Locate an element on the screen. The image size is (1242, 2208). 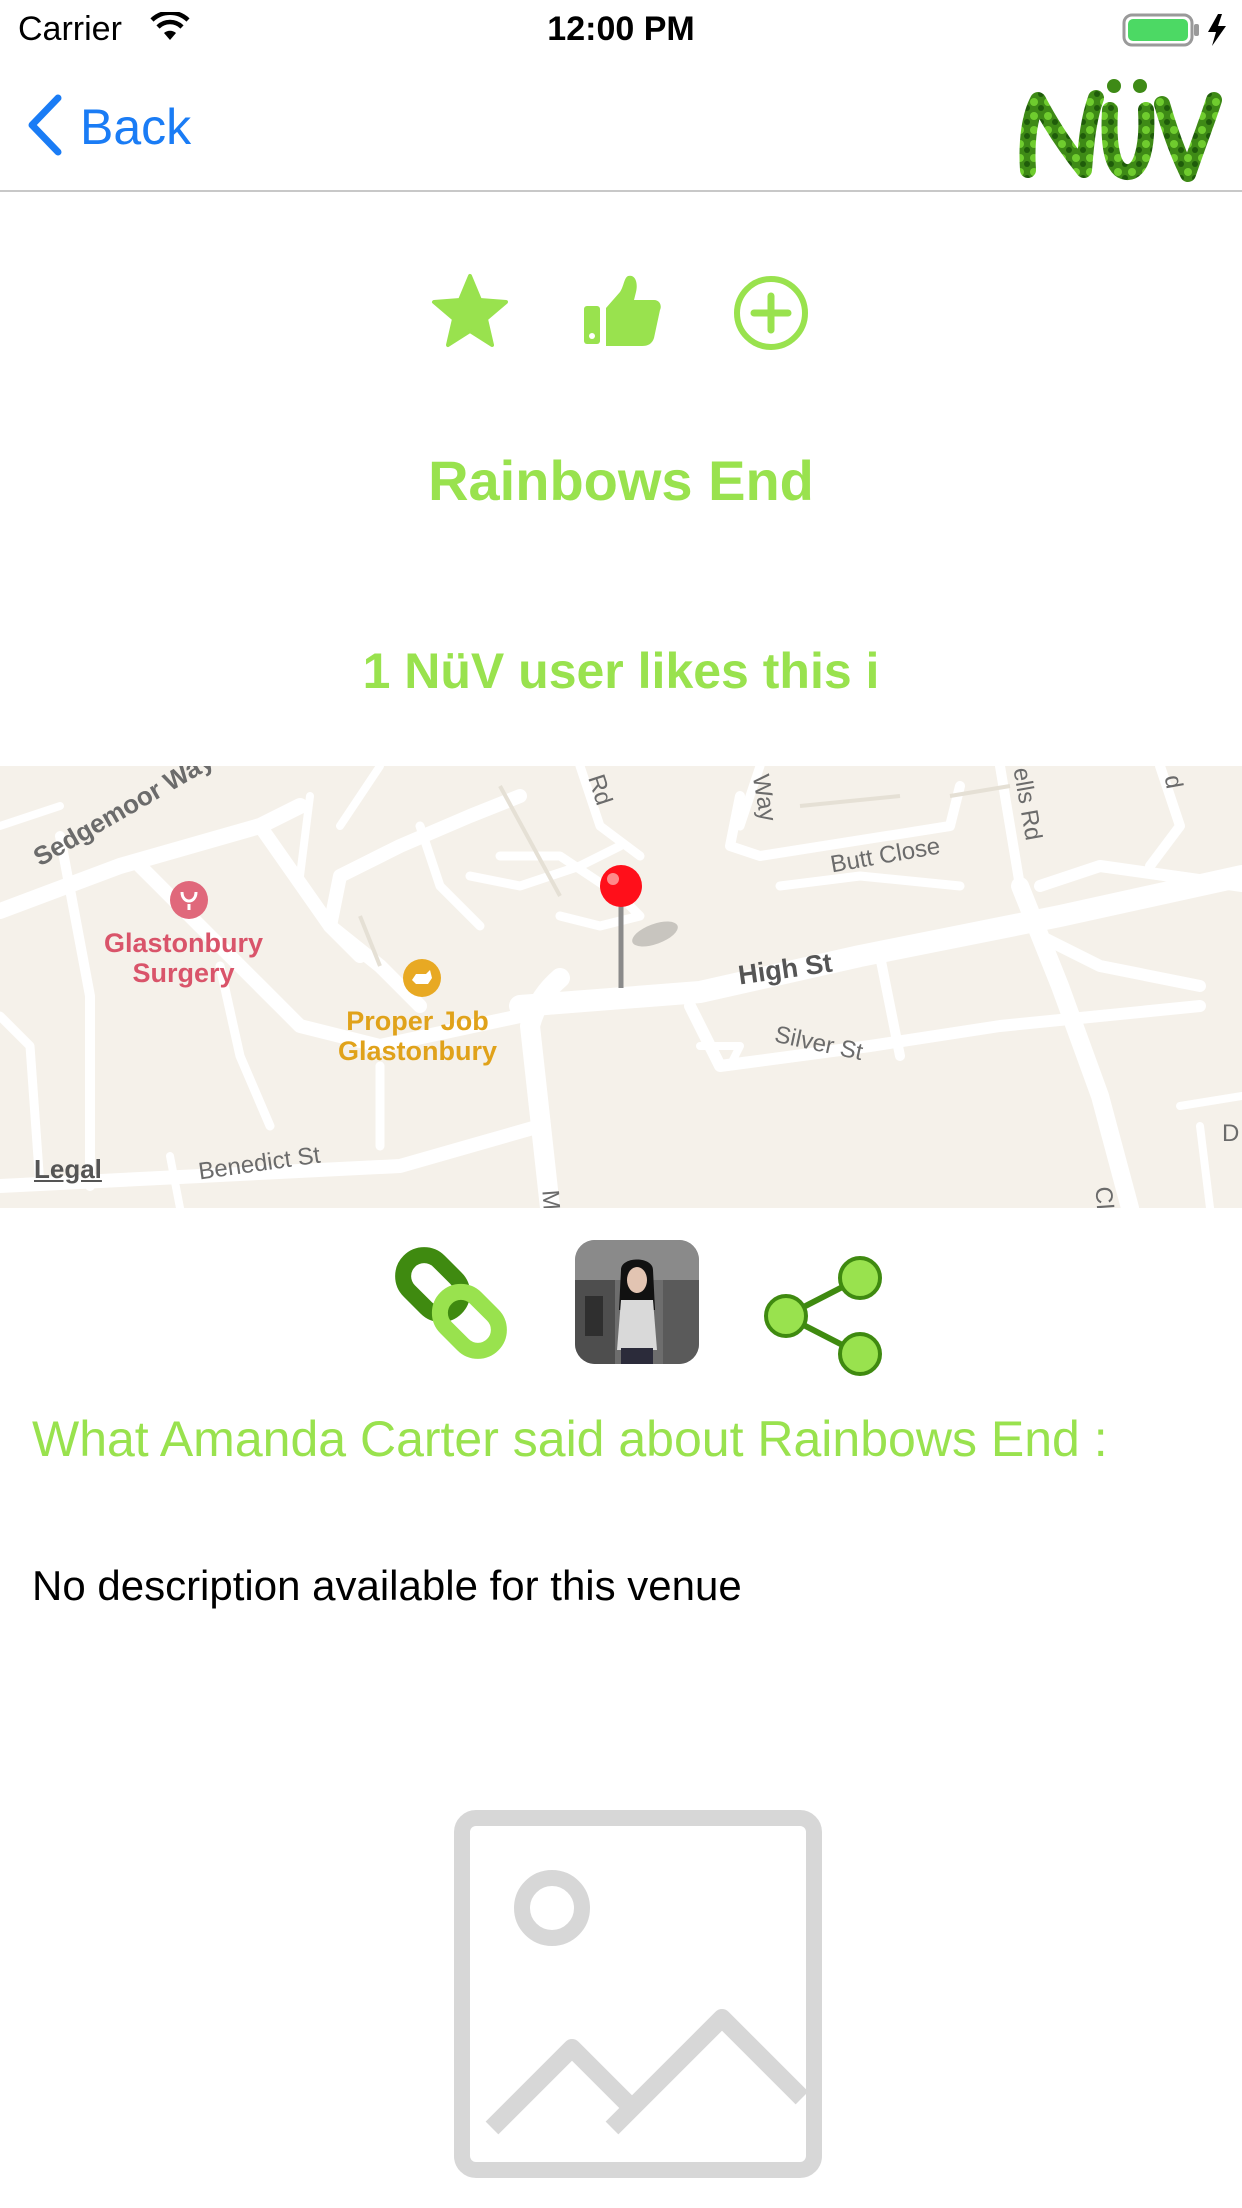
link-button is located at coordinates (451, 1305).